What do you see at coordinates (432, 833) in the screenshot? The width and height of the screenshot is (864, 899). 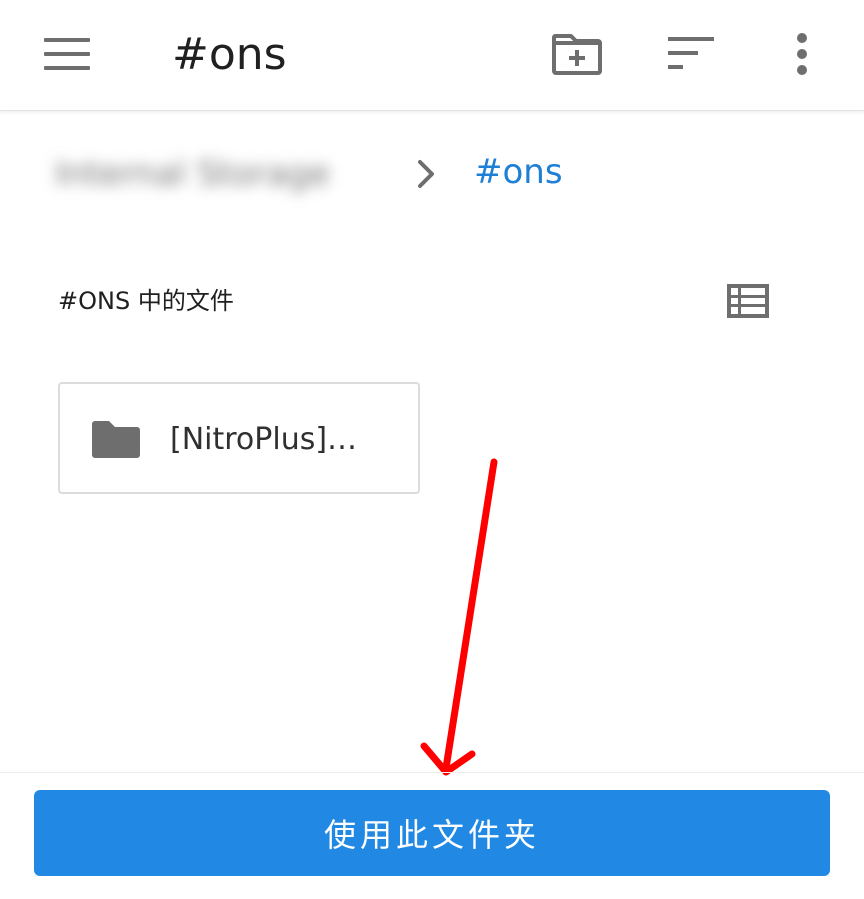 I see `use-this-folder-button: 使用此文件夹` at bounding box center [432, 833].